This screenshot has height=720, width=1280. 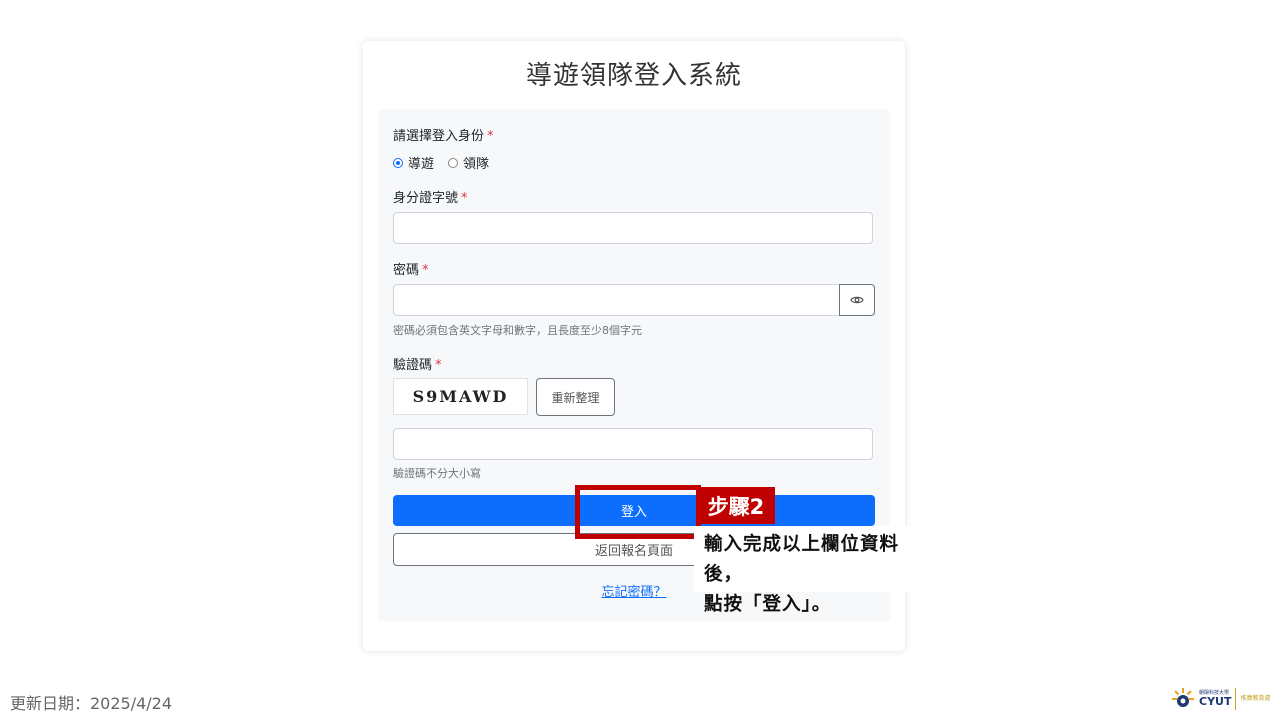 I want to click on update-date: 更新日期：2025/4/24, so click(x=91, y=703).